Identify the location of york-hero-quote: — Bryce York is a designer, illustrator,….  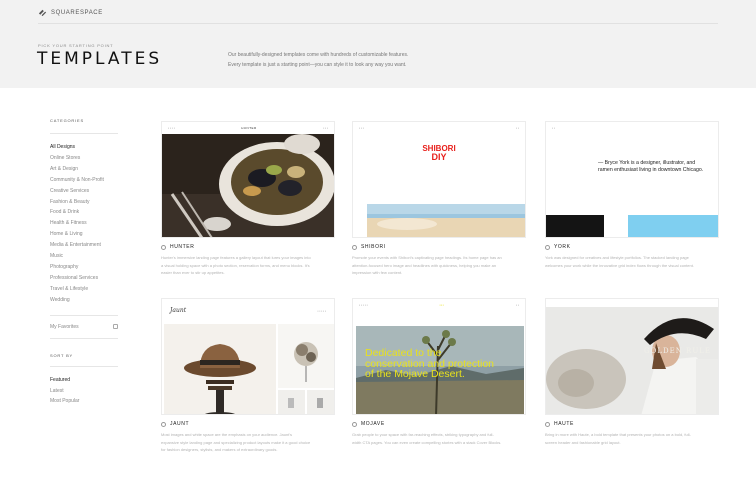
(651, 167).